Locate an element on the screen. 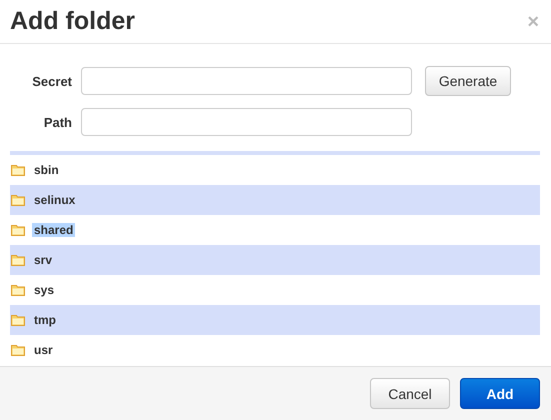 The image size is (551, 420). folder-name: usr is located at coordinates (43, 350).